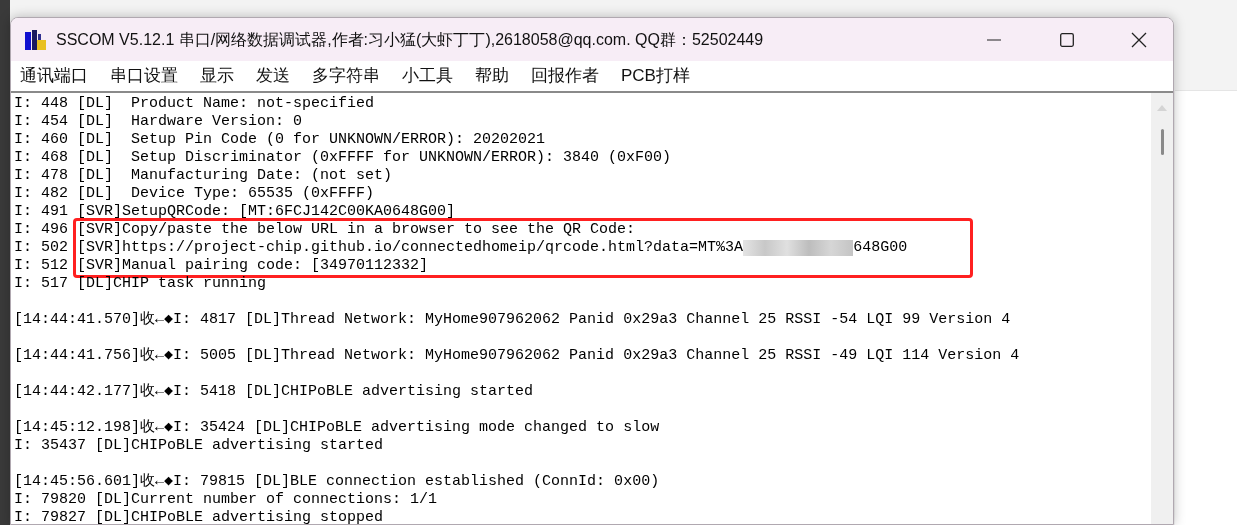 The height and width of the screenshot is (525, 1237). What do you see at coordinates (41, 248) in the screenshot?
I see `log-line-prefix: I: 502` at bounding box center [41, 248].